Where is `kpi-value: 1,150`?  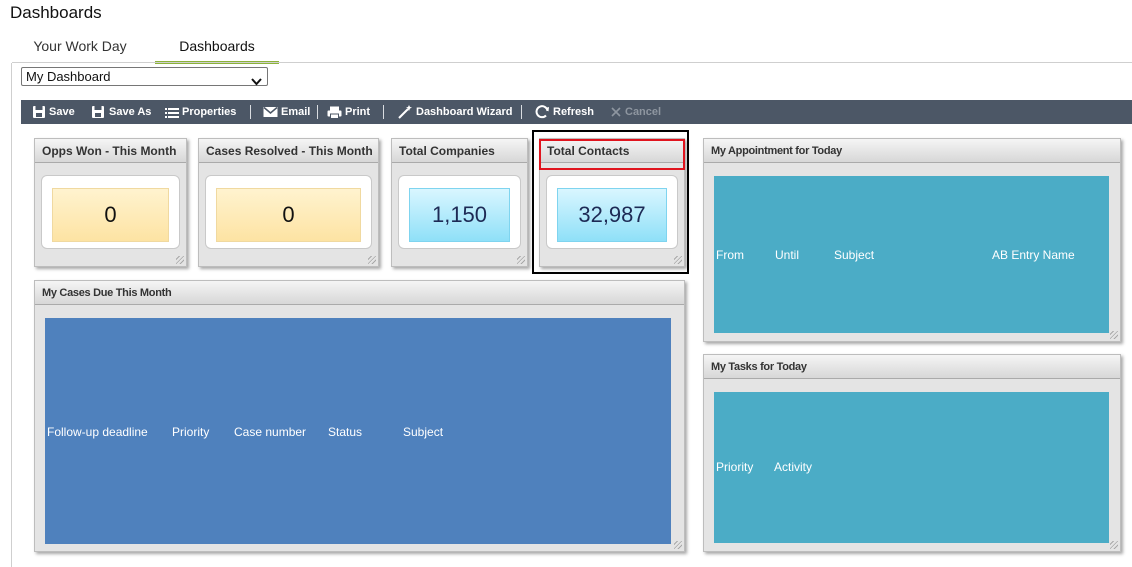 kpi-value: 1,150 is located at coordinates (459, 215).